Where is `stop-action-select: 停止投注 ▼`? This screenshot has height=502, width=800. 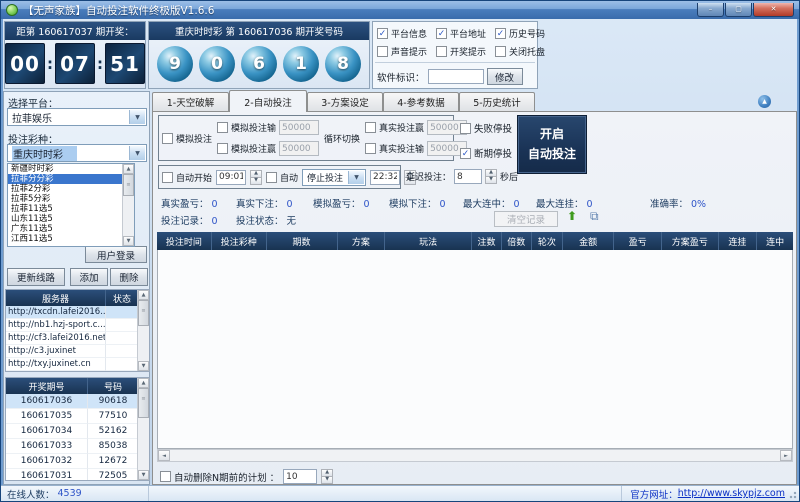
stop-action-select: 停止投注 ▼ is located at coordinates (334, 177).